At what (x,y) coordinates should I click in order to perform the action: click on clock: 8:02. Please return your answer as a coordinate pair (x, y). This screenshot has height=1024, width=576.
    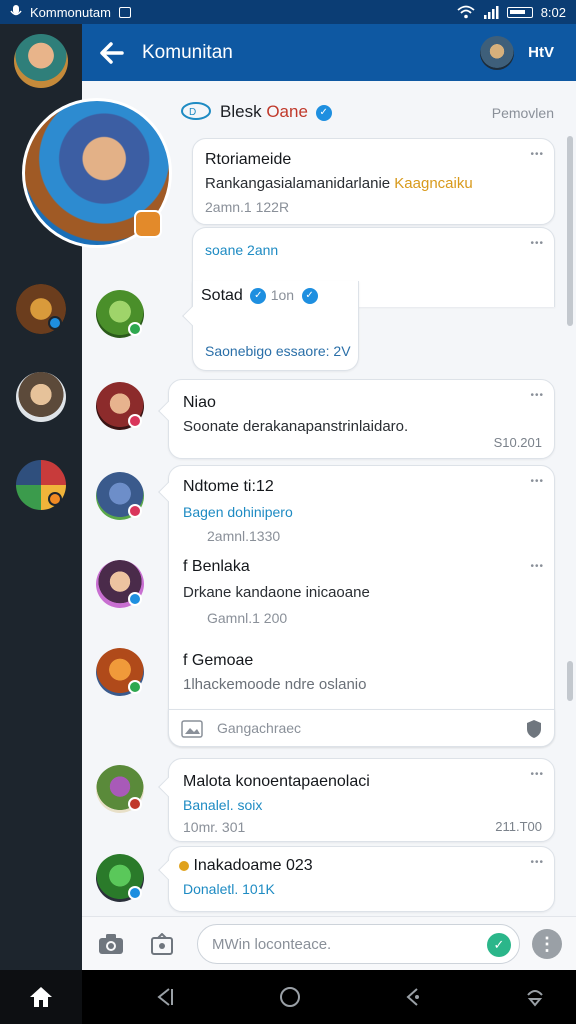
    Looking at the image, I should click on (553, 12).